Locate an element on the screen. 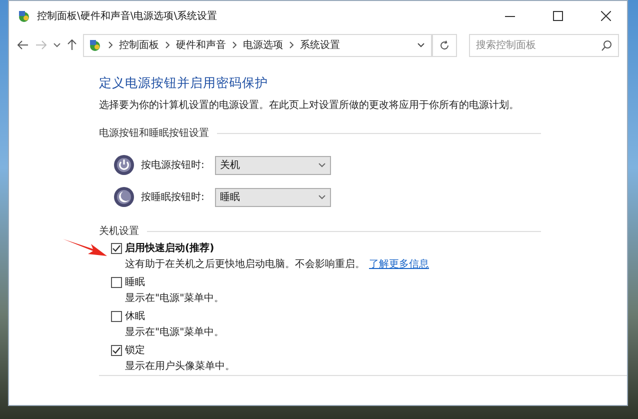 The width and height of the screenshot is (638, 419). learn-more-link: 了解更多信息 is located at coordinates (399, 264).